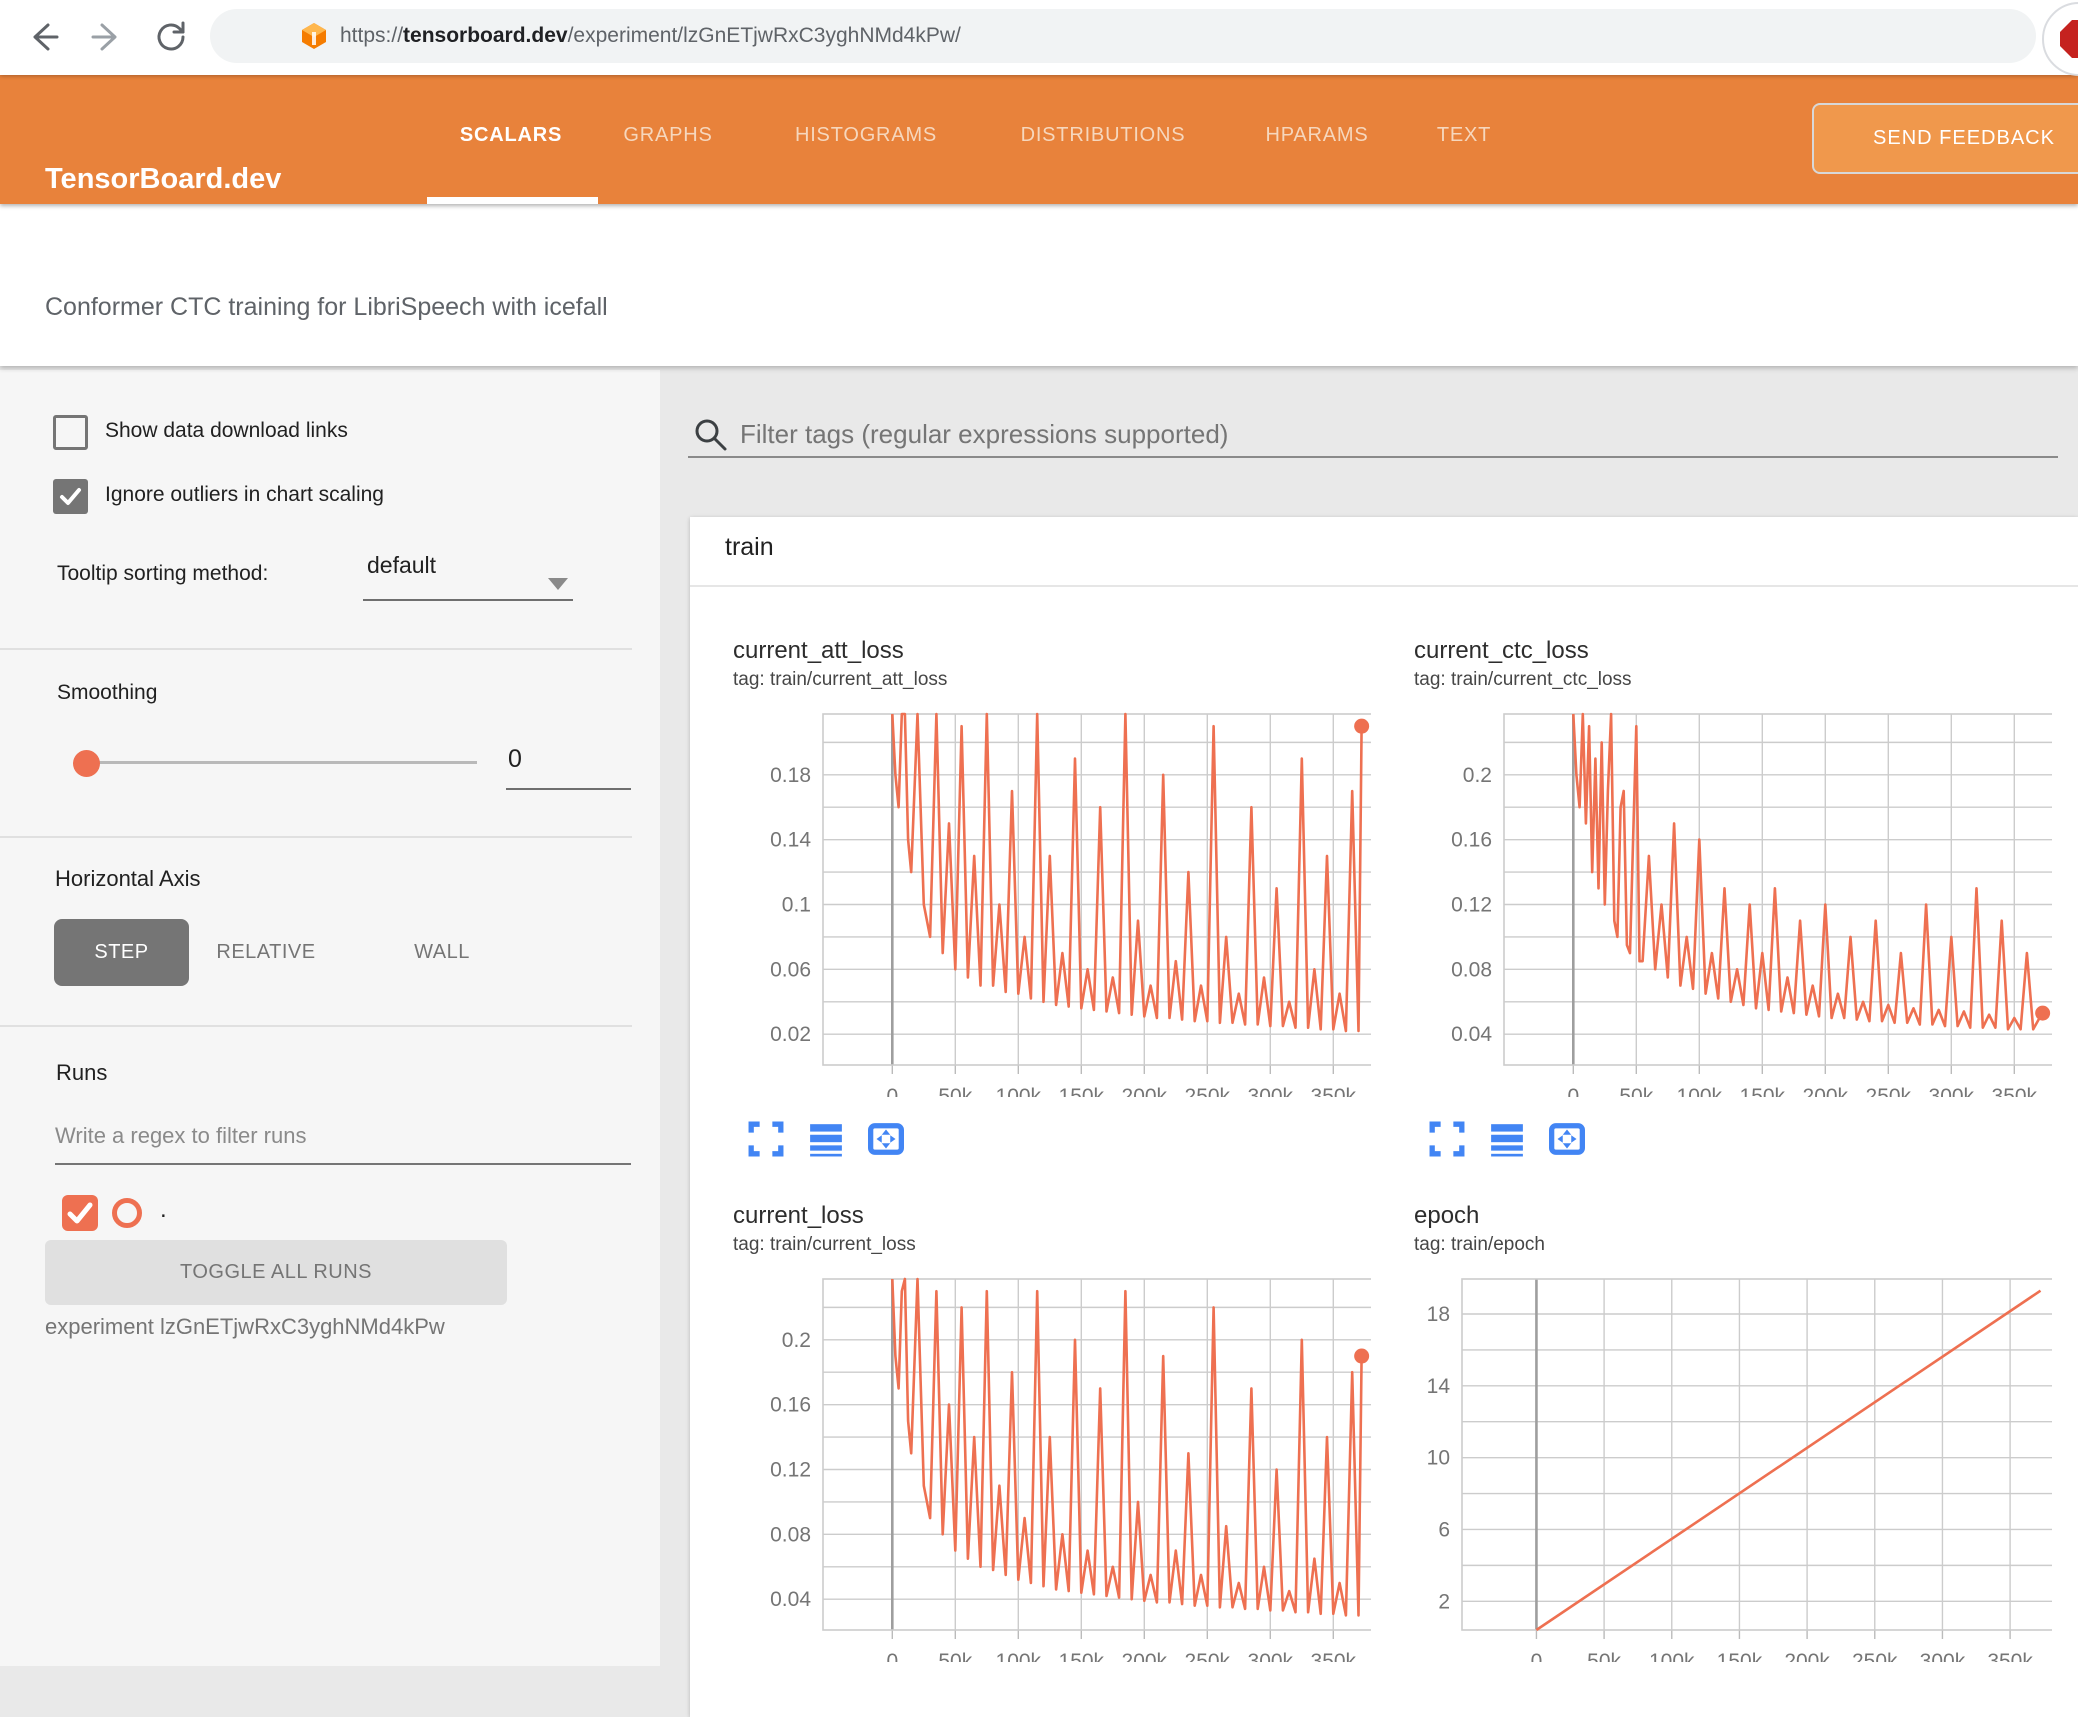 Image resolution: width=2078 pixels, height=1717 pixels. Describe the element at coordinates (180, 1136) in the screenshot. I see `runs-filter-input: Write a regex to filter runs` at that location.